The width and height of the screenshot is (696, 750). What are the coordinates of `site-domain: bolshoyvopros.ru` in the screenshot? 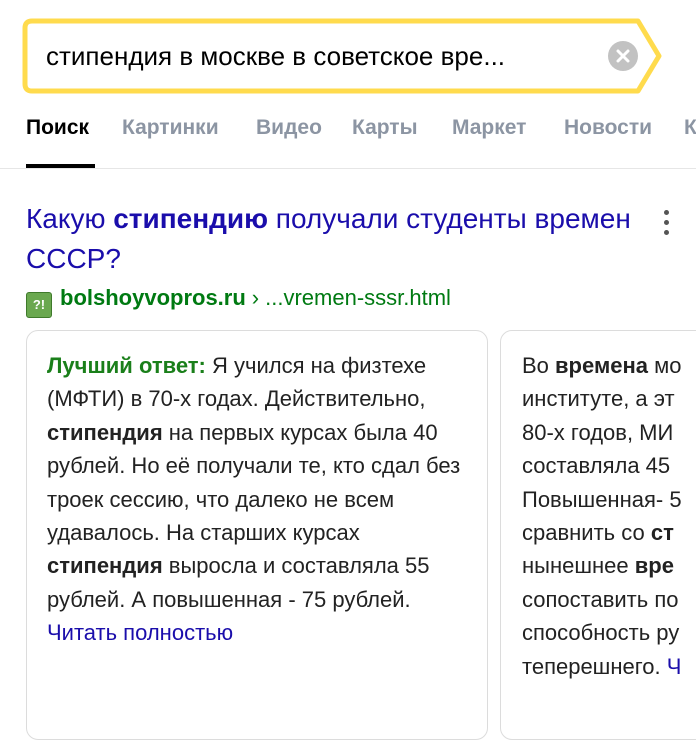 It's located at (153, 297).